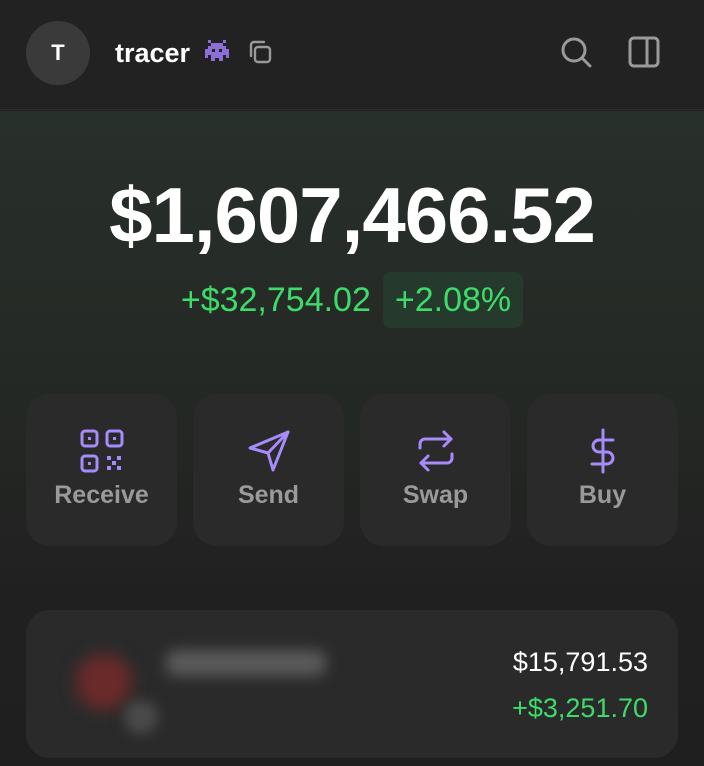  Describe the element at coordinates (269, 451) in the screenshot. I see `send-icon` at that location.